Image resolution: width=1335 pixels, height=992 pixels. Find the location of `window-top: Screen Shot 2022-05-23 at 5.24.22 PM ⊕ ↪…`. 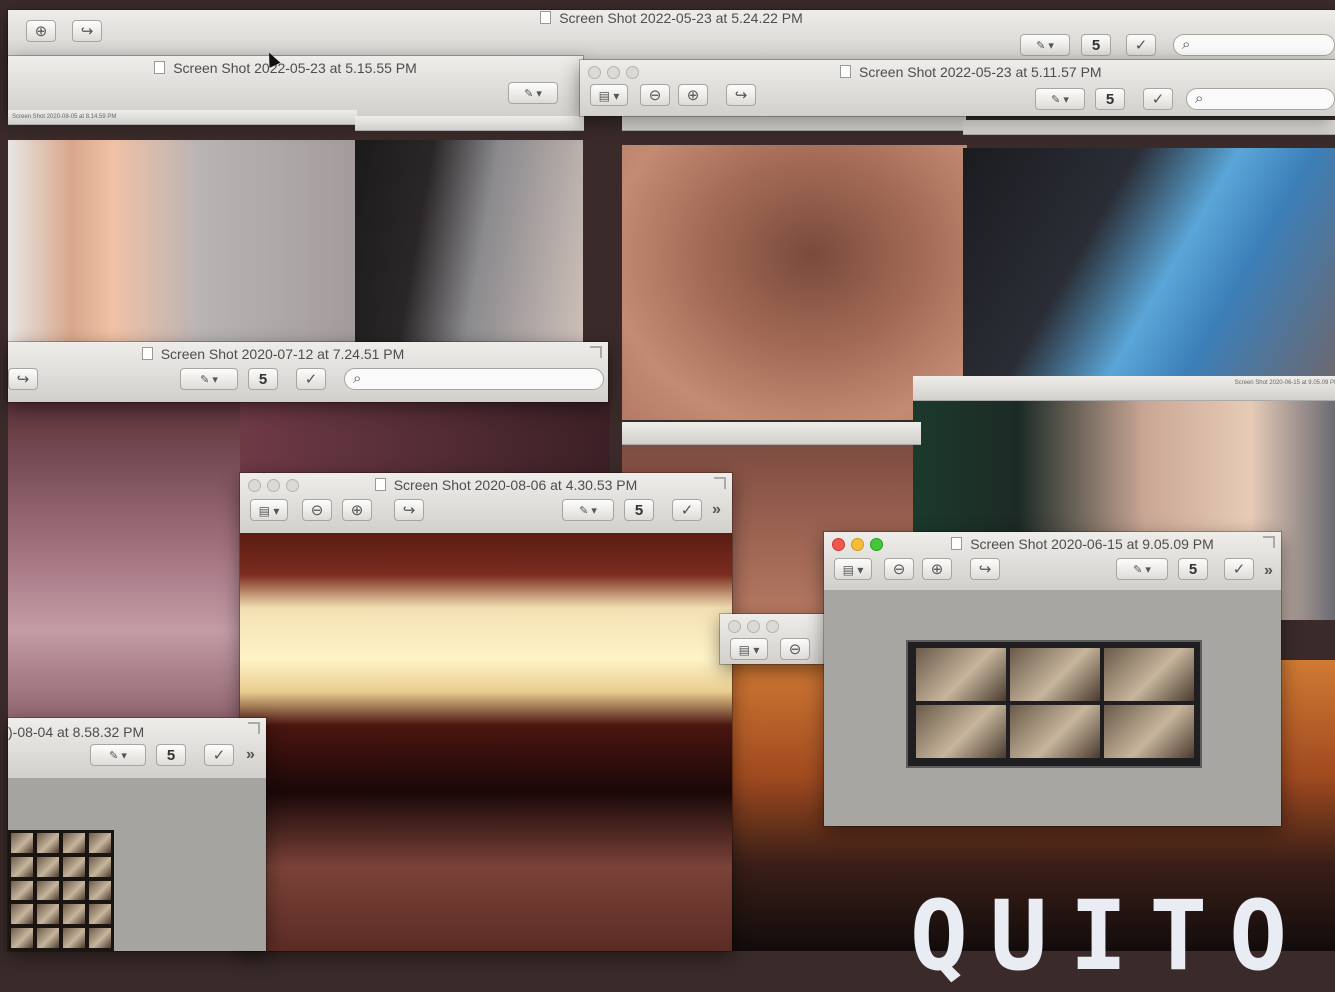

window-top: Screen Shot 2022-05-23 at 5.24.22 PM ⊕ ↪… is located at coordinates (671, 36).